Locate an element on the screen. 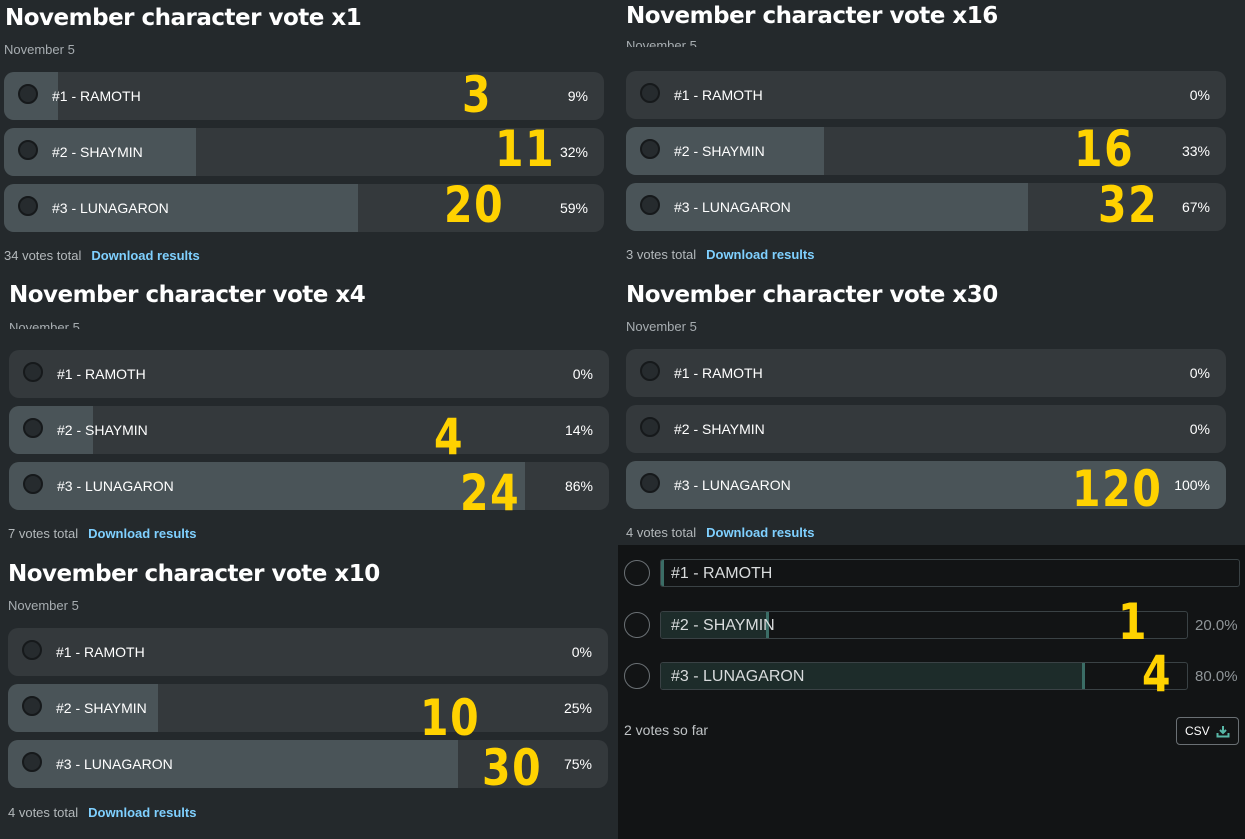 This screenshot has height=839, width=1245. poll-option-ramoth: #1 - RAMOTH 9% is located at coordinates (304, 96).